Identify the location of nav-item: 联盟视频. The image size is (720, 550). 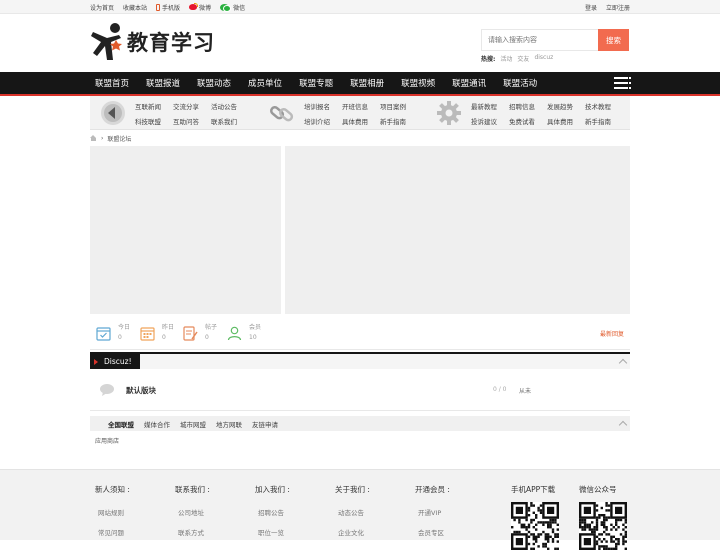
(418, 83).